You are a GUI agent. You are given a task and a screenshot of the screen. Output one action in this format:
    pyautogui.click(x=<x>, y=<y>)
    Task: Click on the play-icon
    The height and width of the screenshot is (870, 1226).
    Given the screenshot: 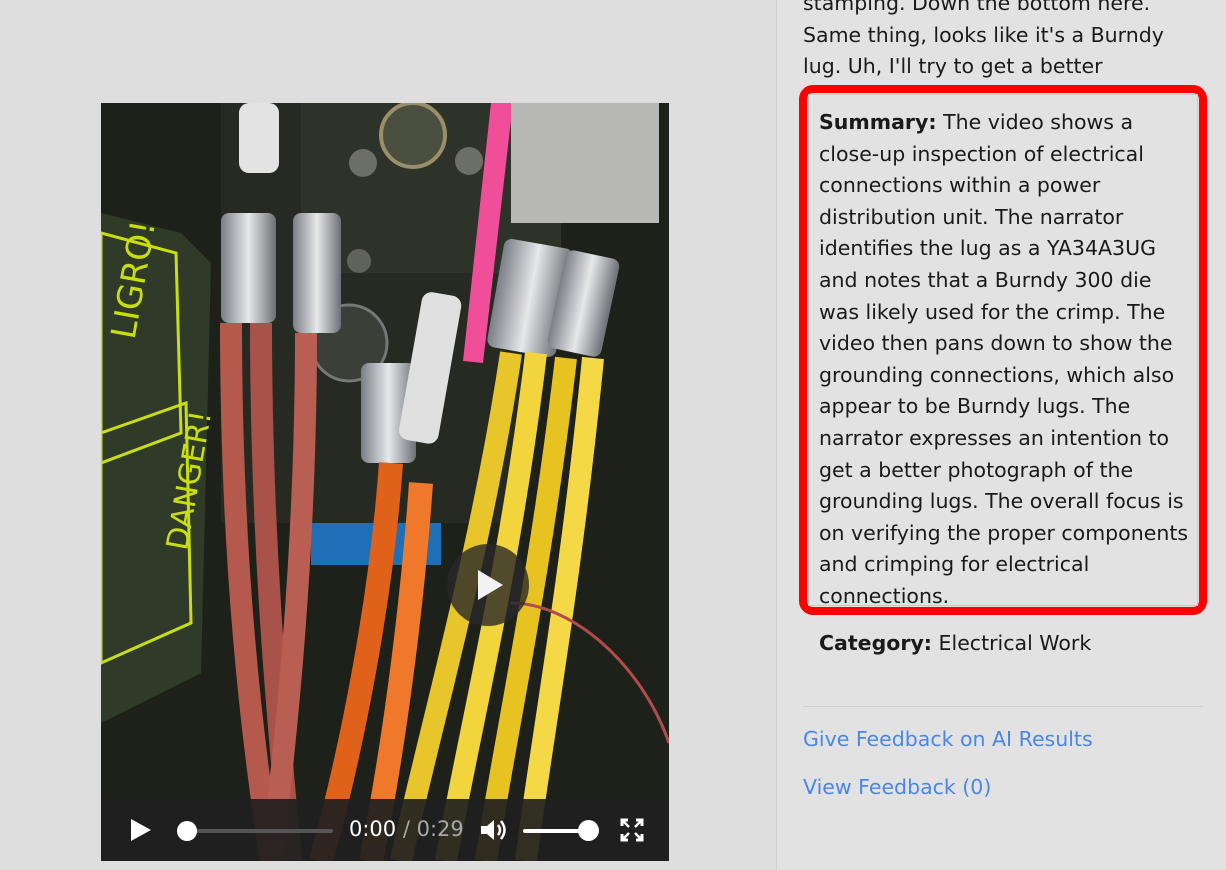 What is the action you would take?
    pyautogui.click(x=490, y=585)
    